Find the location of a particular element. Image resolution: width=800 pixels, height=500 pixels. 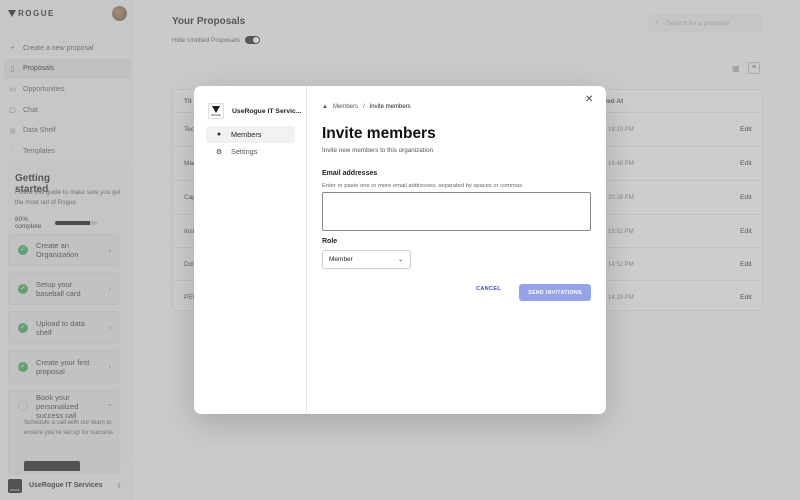

breadcrumb-current: Invite members is located at coordinates (390, 107).